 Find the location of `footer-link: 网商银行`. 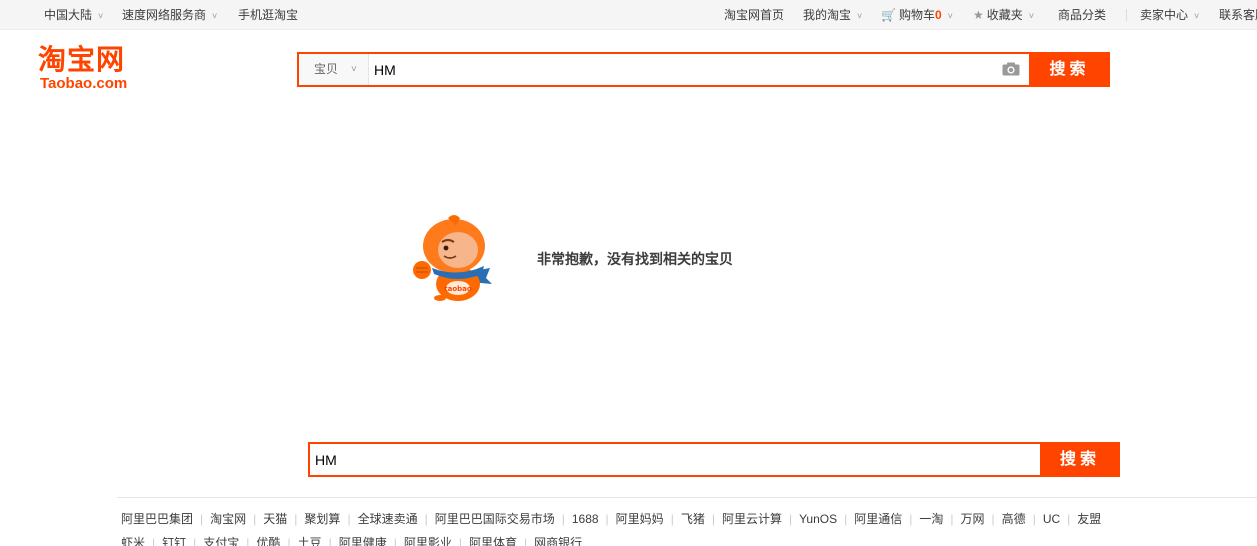

footer-link: 网商银行 is located at coordinates (558, 541).